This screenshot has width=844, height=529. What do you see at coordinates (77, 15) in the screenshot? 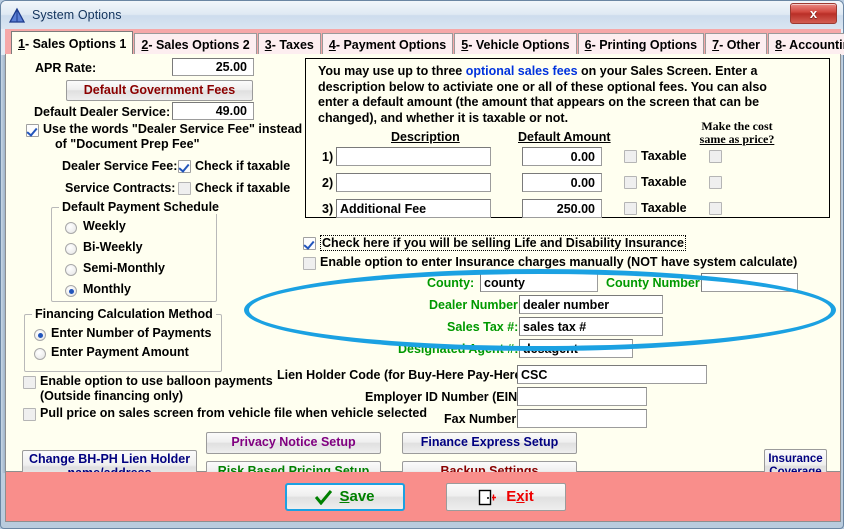
I see `window-title: System Options` at bounding box center [77, 15].